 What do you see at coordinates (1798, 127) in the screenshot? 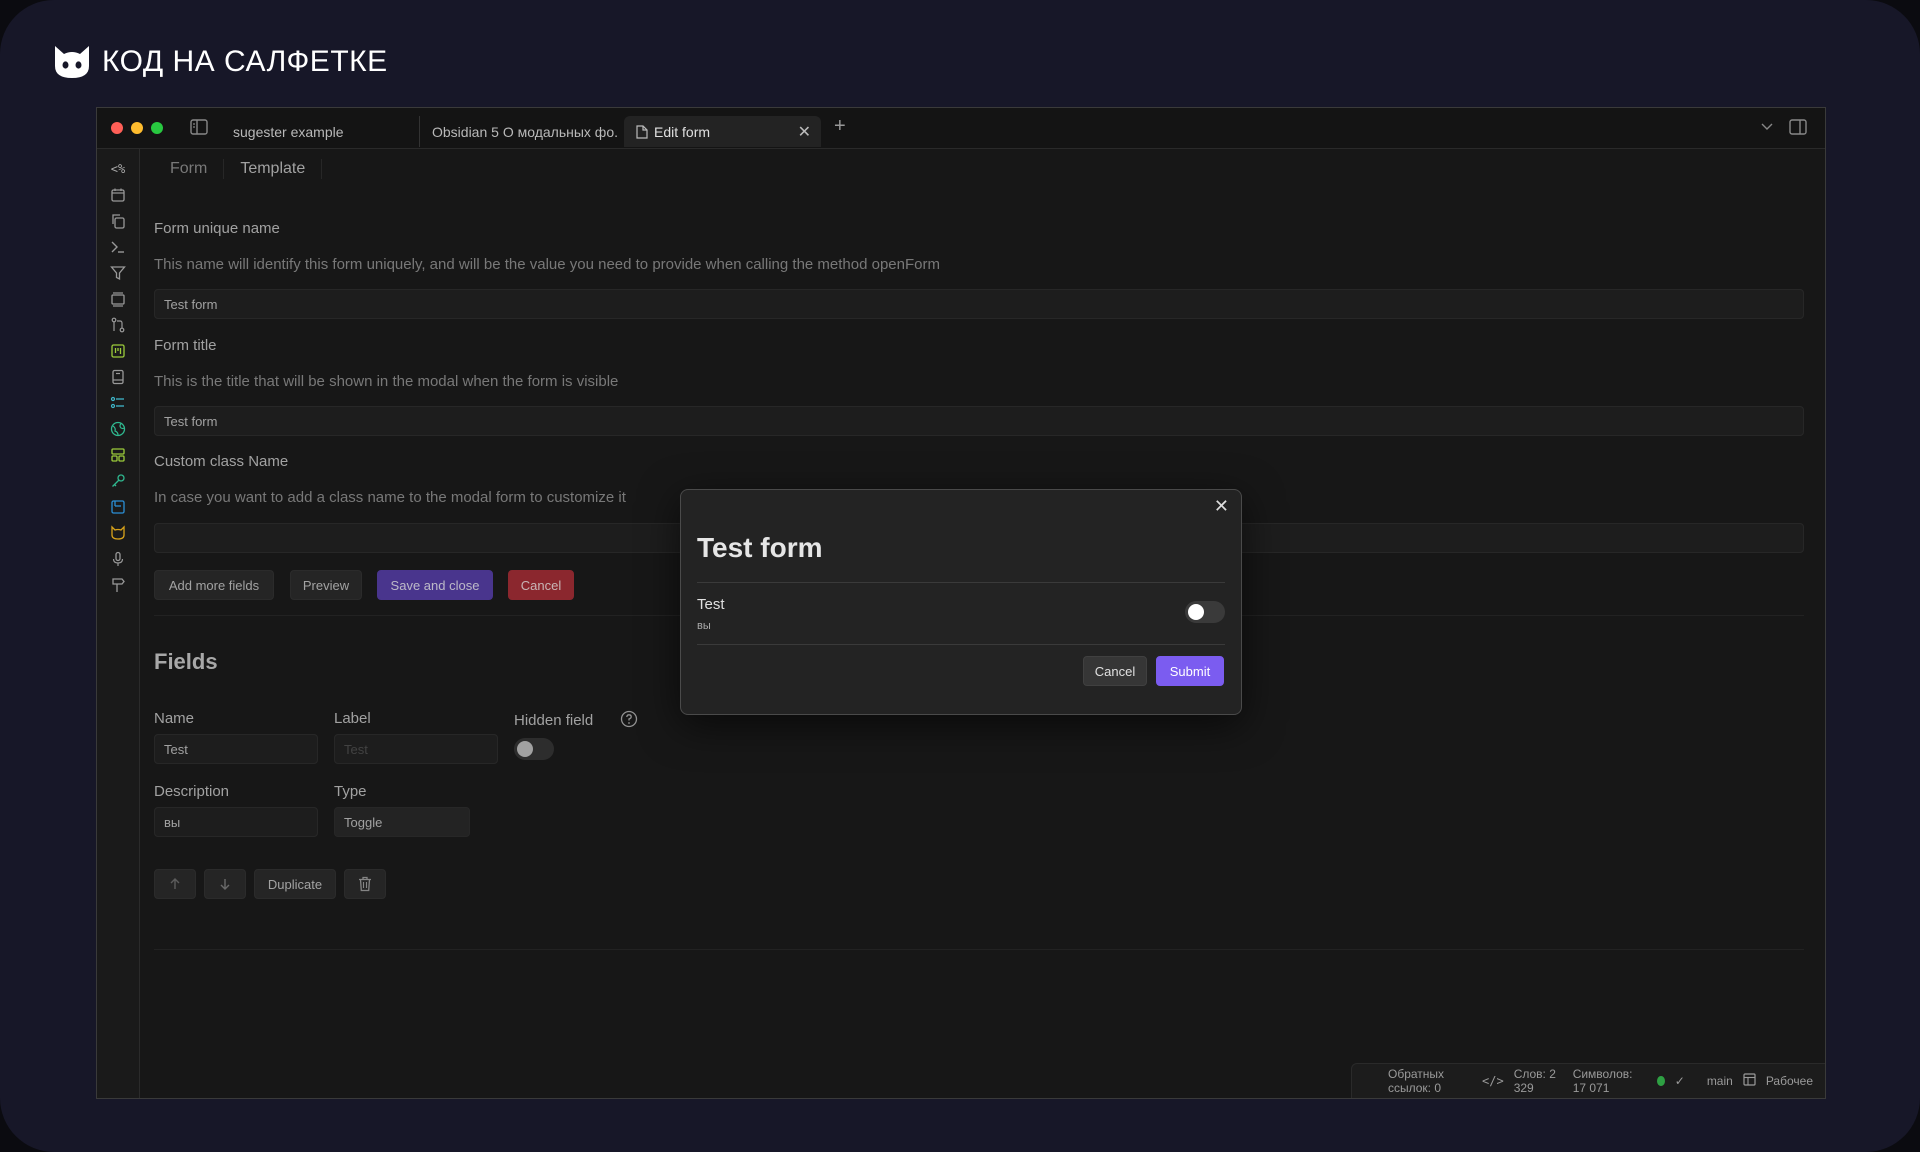
I see `right-sidebar-toggle-icon` at bounding box center [1798, 127].